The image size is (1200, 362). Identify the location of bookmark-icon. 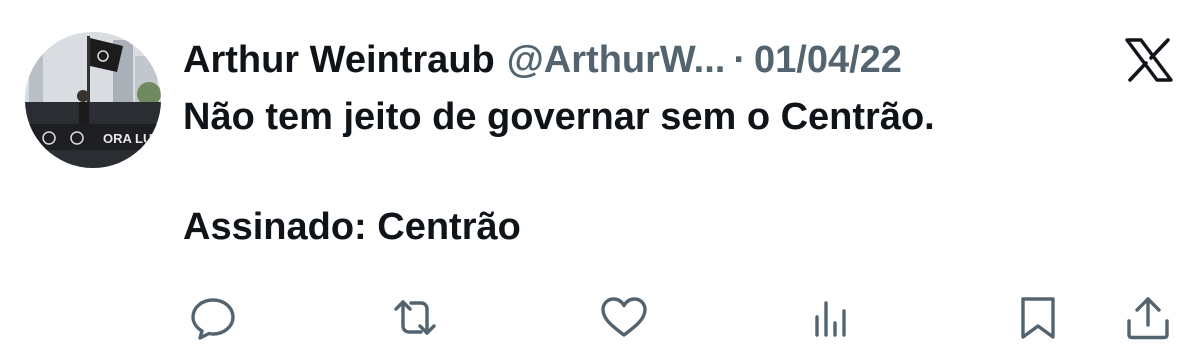
(1038, 318).